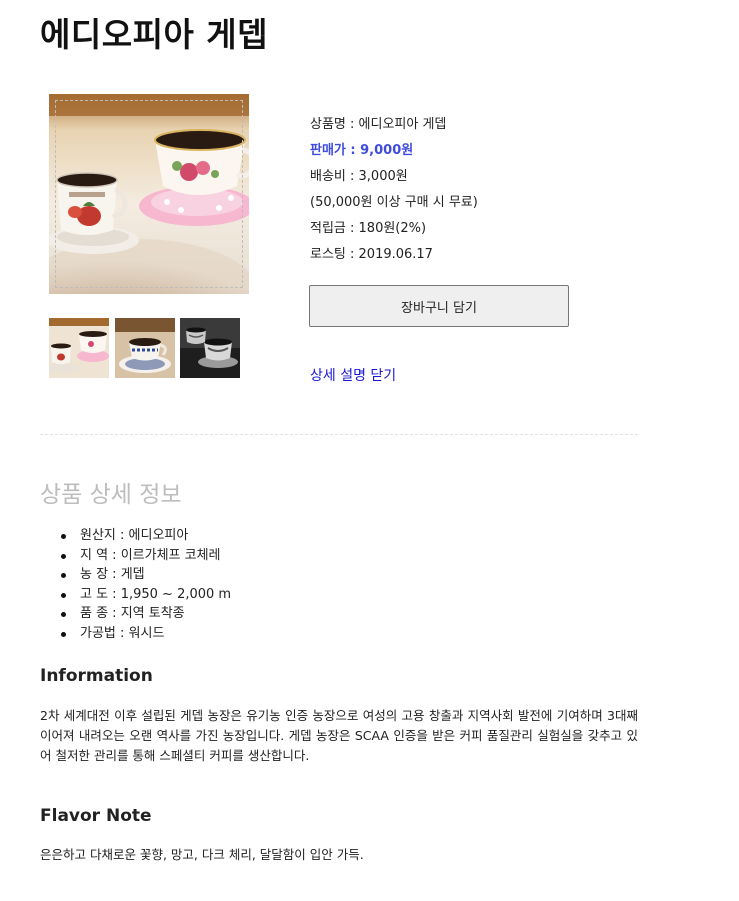 The height and width of the screenshot is (901, 739). I want to click on add-to-cart-button: 장바구니 담기, so click(439, 306).